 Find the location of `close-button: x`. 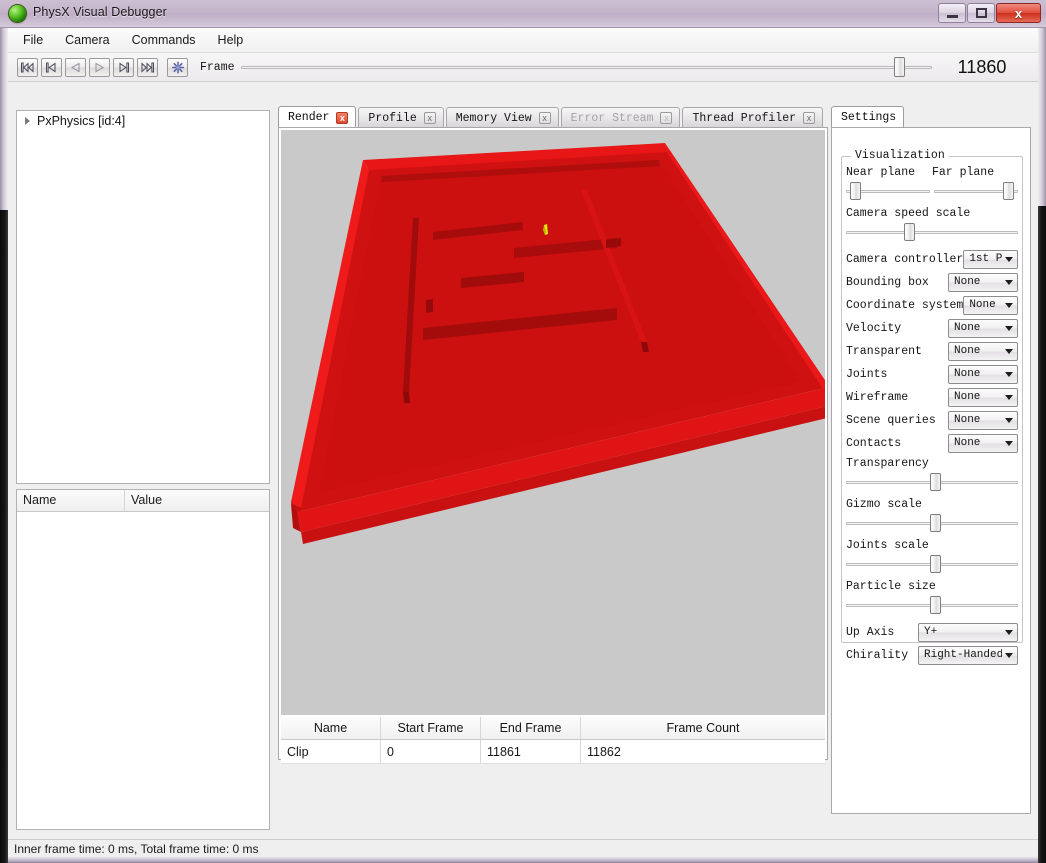

close-button: x is located at coordinates (1018, 13).